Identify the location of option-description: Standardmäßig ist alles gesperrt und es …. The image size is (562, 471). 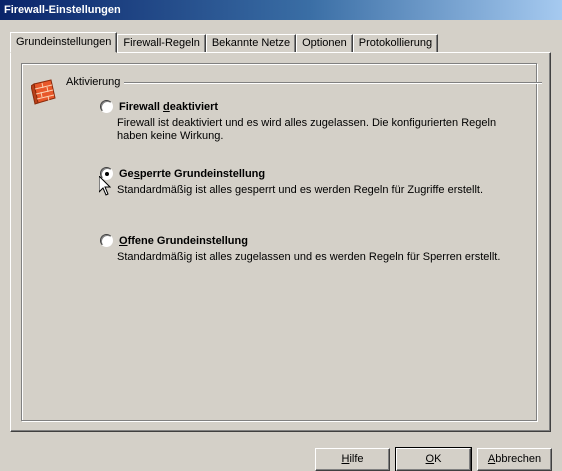
(300, 190).